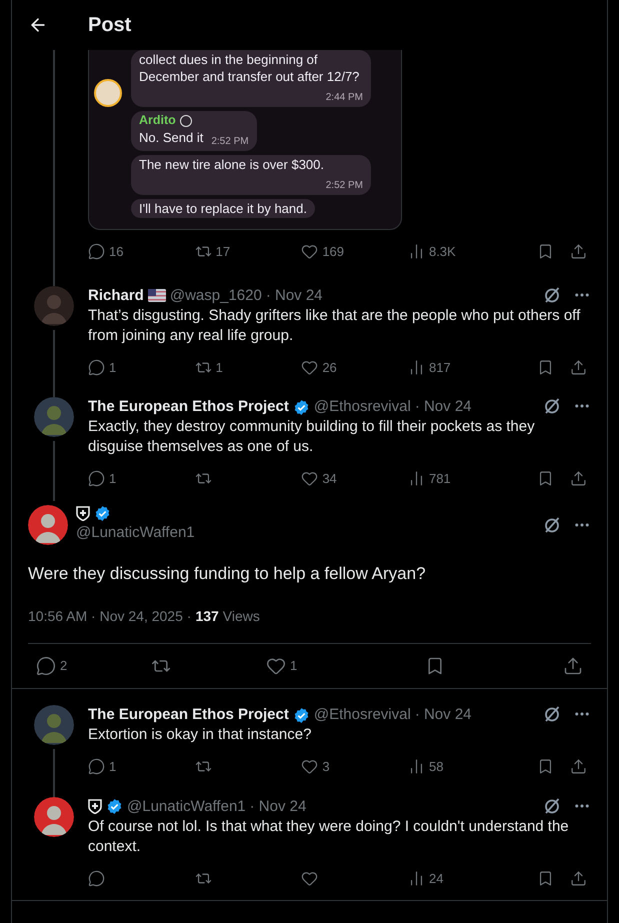 This screenshot has height=923, width=619. I want to click on count: 34, so click(329, 479).